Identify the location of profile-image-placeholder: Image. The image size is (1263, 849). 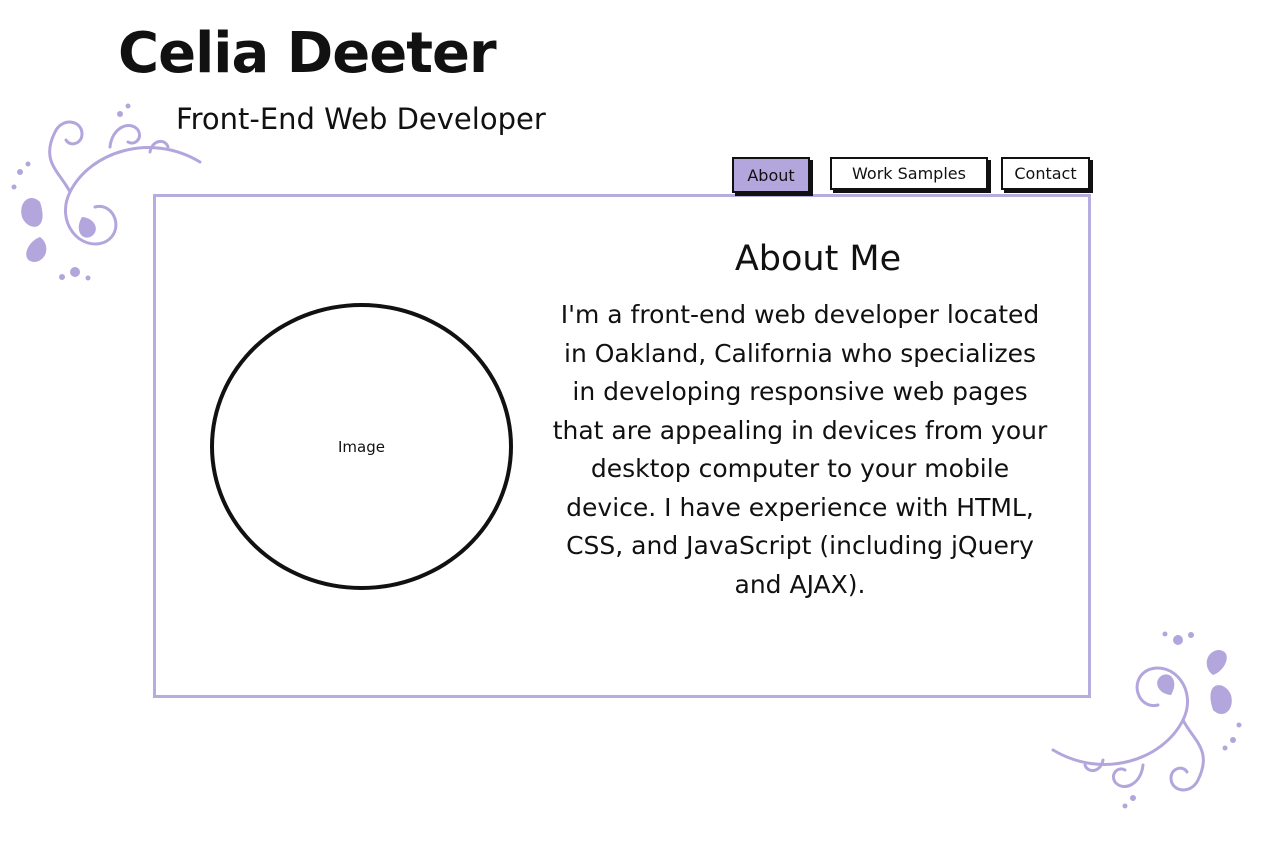
(361, 446).